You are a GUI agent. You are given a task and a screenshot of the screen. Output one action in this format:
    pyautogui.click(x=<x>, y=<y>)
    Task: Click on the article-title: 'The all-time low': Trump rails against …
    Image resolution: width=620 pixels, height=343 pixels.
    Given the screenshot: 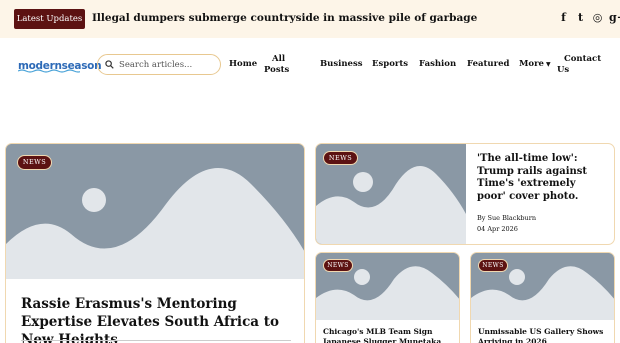 What is the action you would take?
    pyautogui.click(x=542, y=178)
    